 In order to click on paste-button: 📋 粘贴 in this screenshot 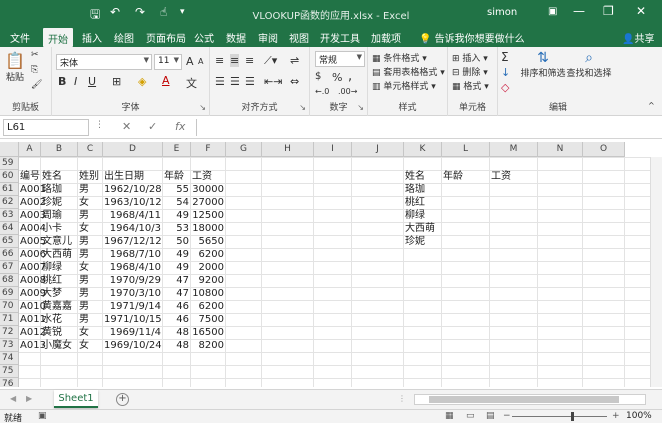, I will do `click(15, 67)`.